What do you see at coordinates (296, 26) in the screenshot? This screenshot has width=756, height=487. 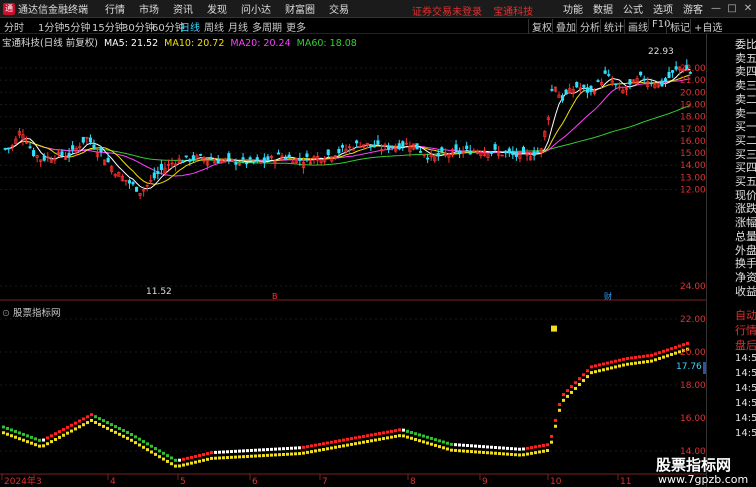 I see `period-more: 更多` at bounding box center [296, 26].